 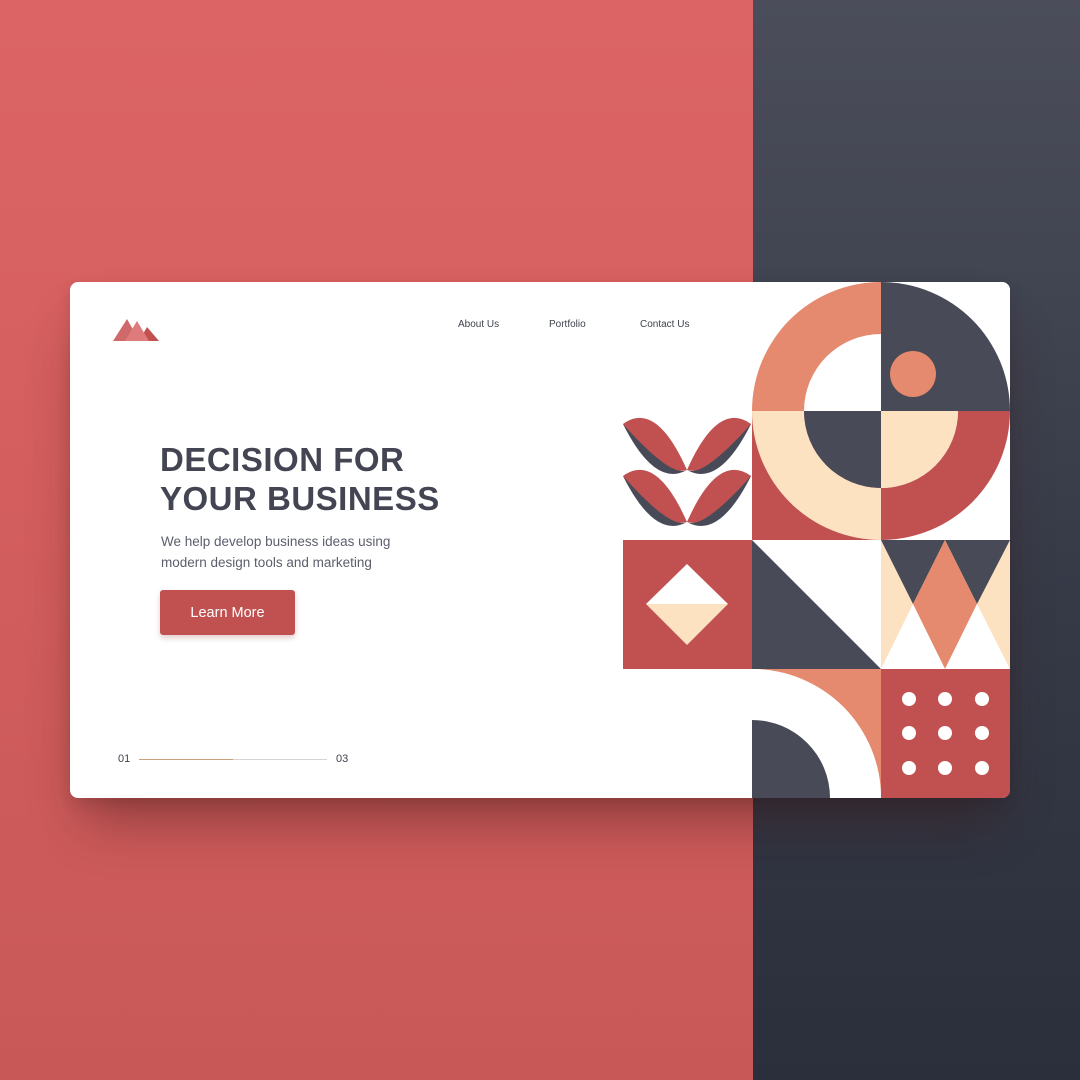 What do you see at coordinates (945, 604) in the screenshot?
I see `tile-zigzag` at bounding box center [945, 604].